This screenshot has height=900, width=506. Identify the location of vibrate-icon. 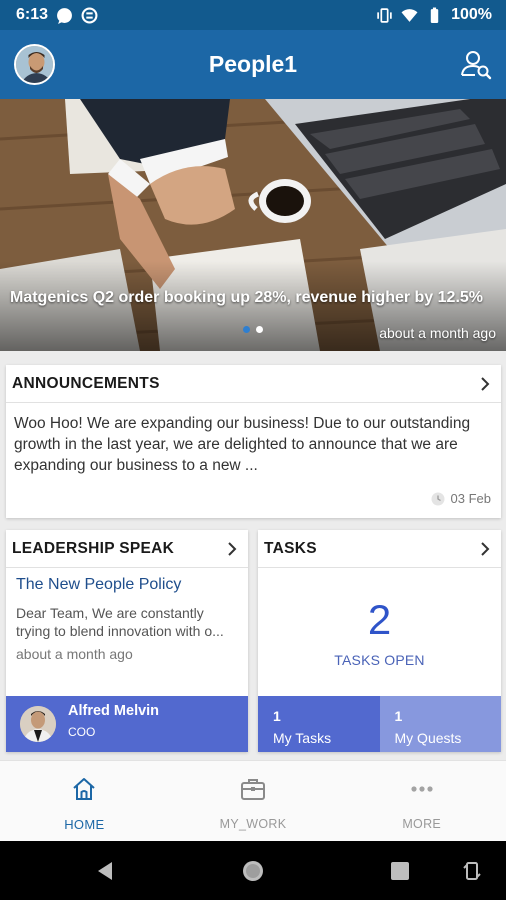
(384, 15).